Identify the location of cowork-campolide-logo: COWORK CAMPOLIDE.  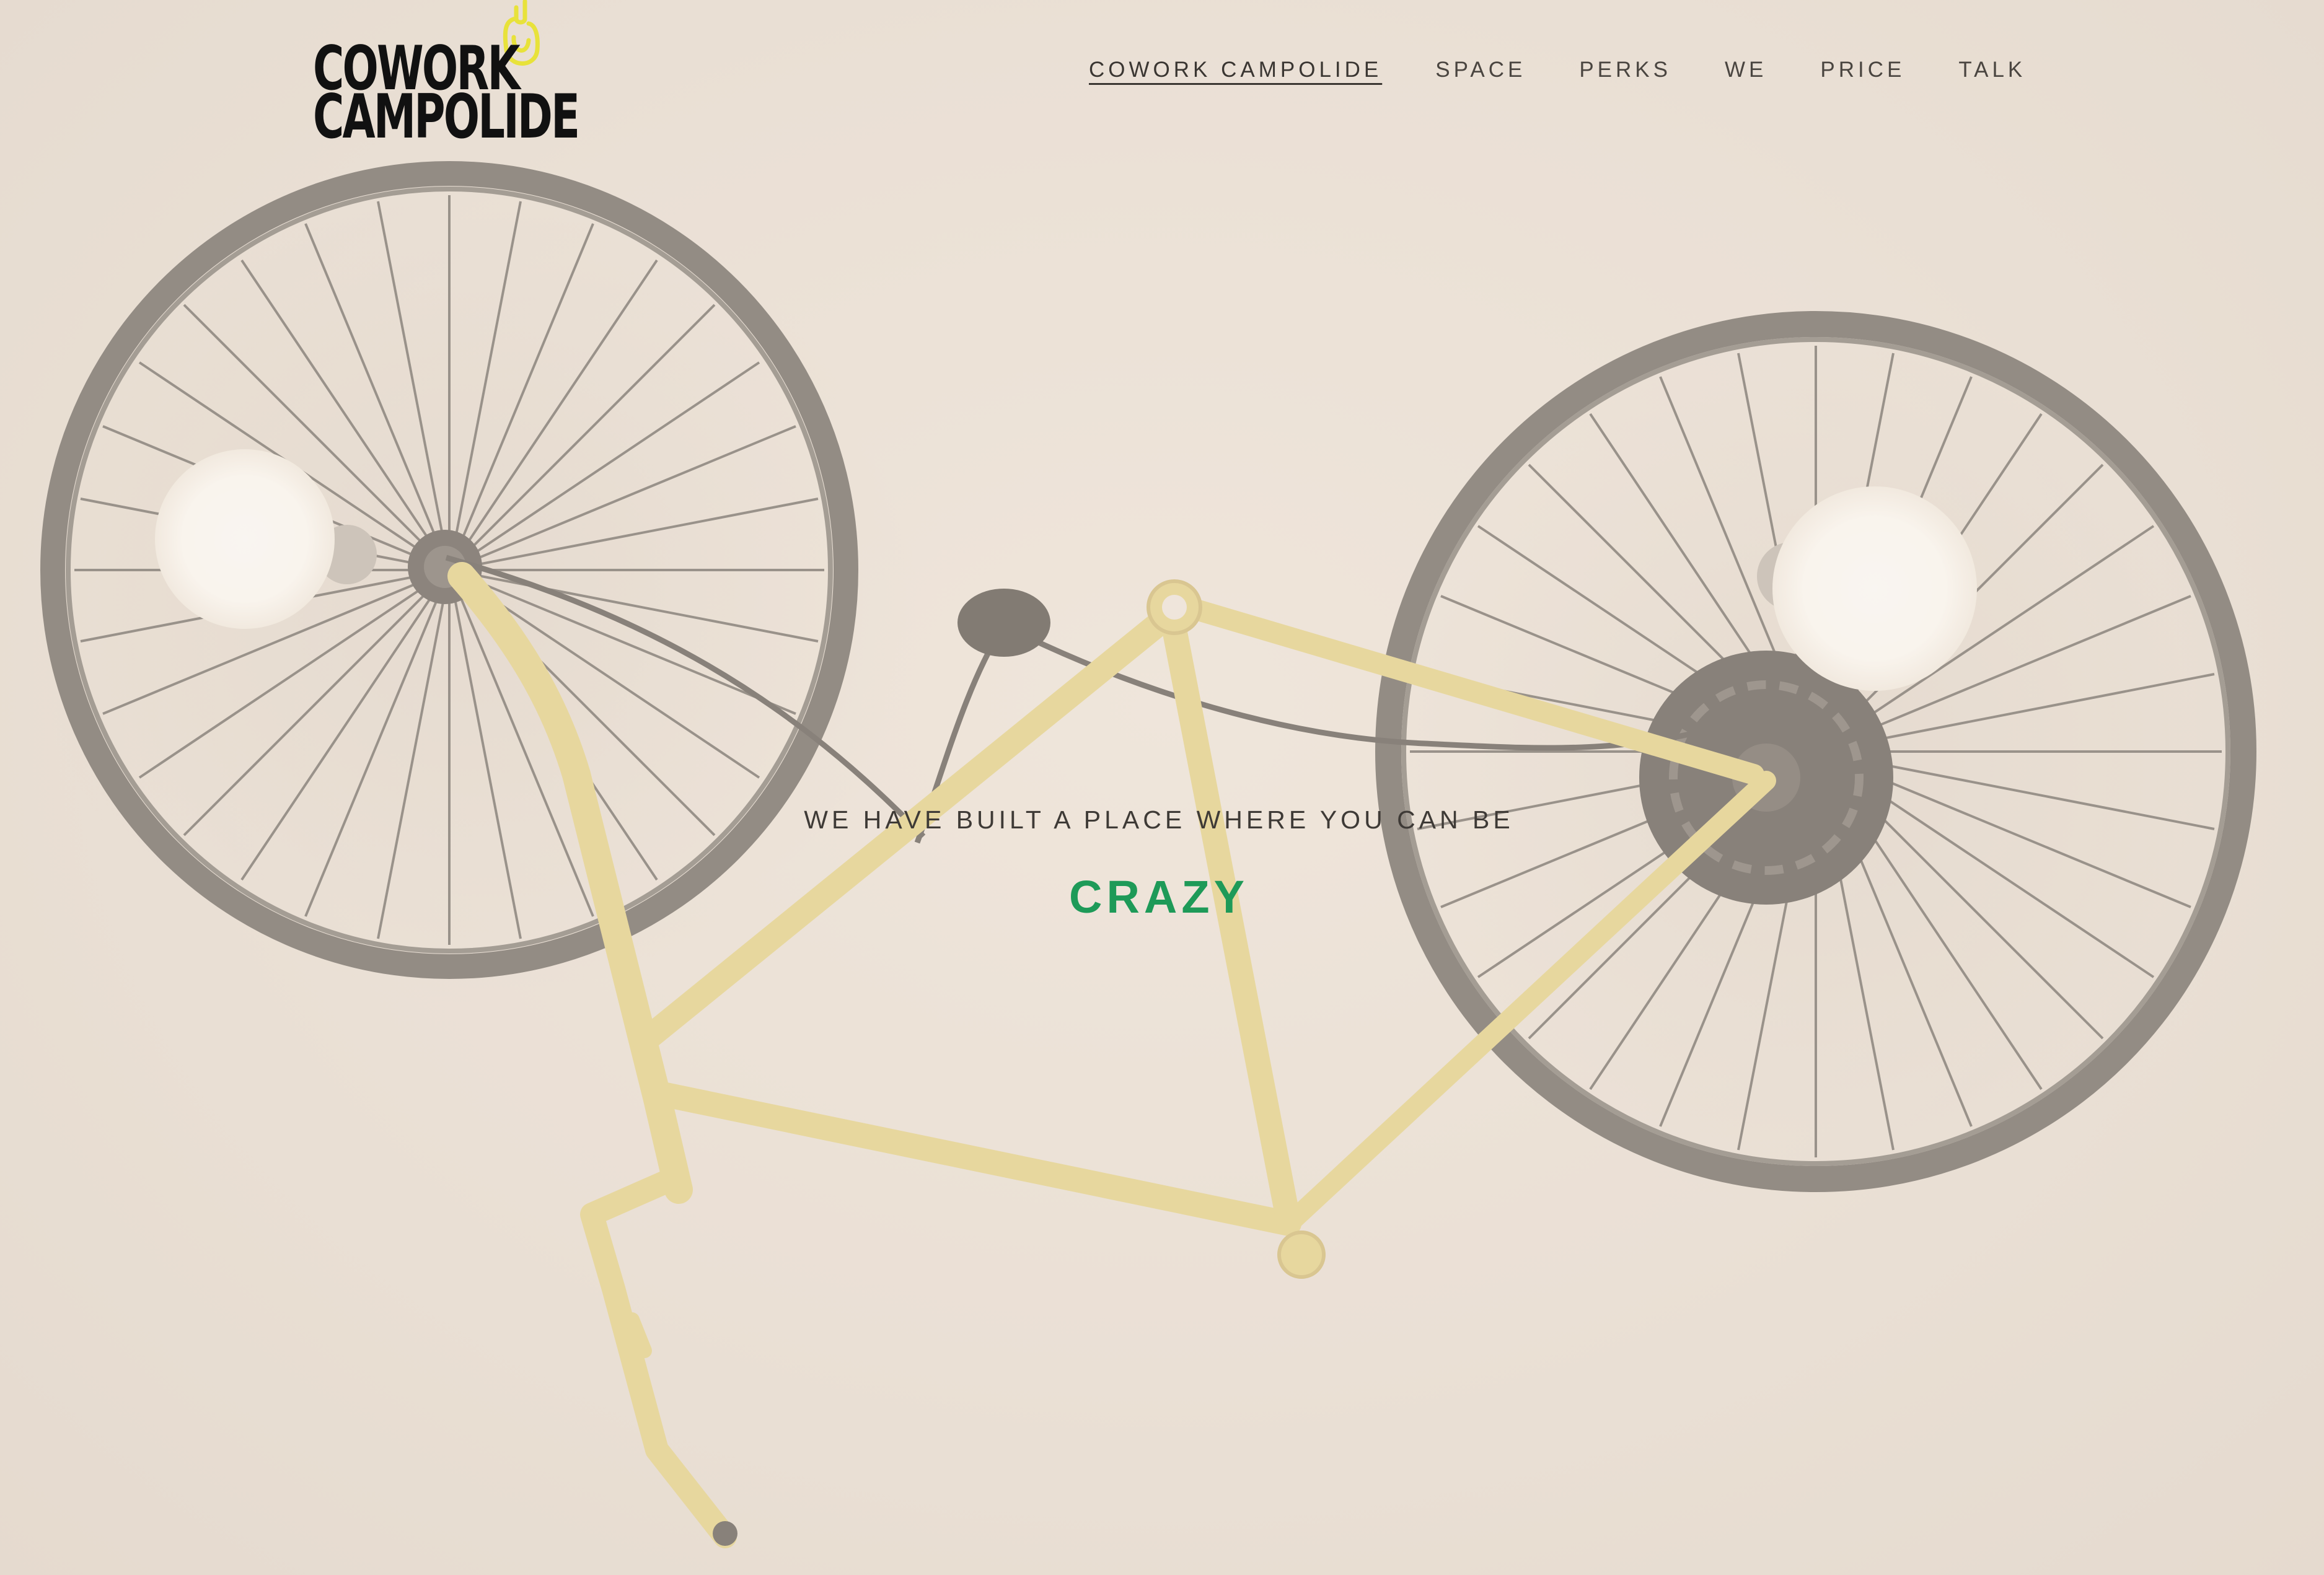
(446, 74).